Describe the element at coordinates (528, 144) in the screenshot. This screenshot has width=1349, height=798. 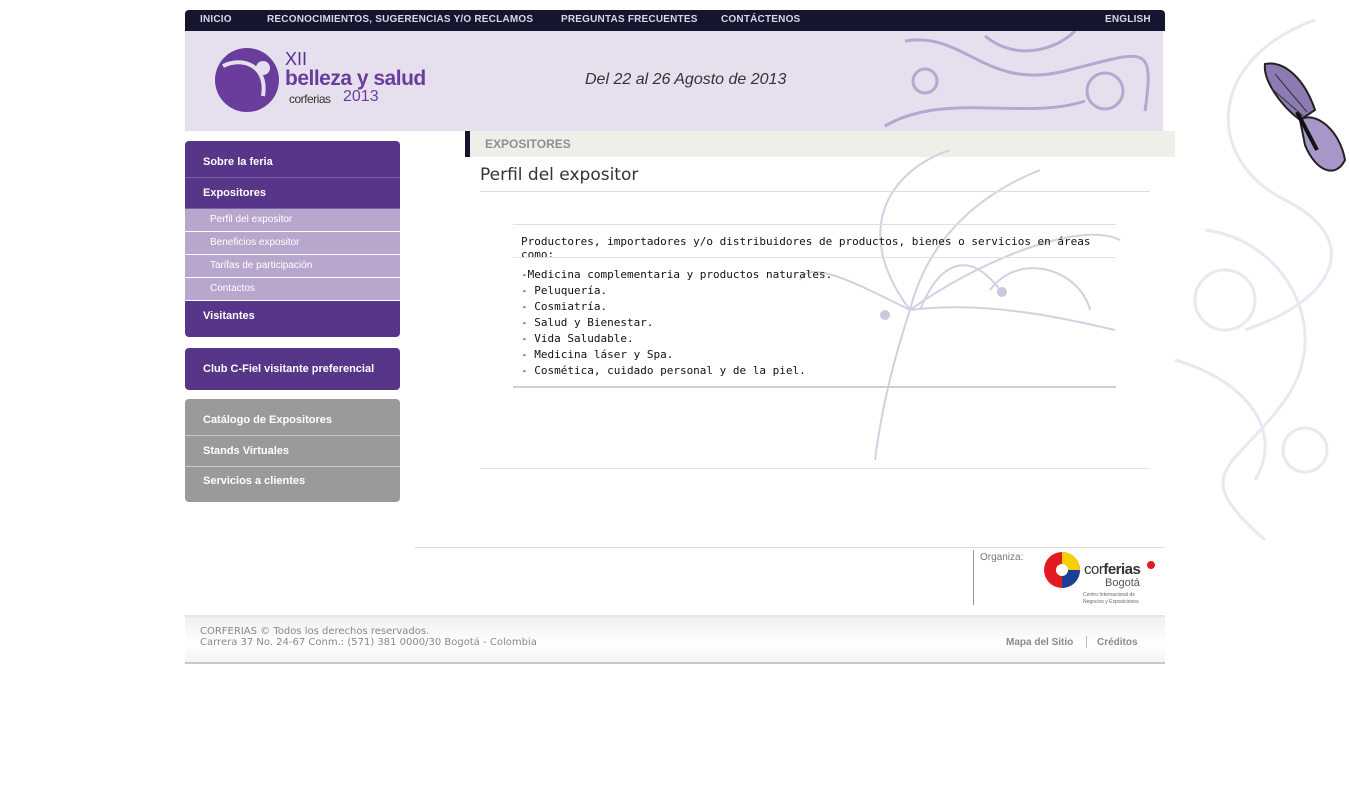
I see `section-title: EXPOSITORES` at that location.